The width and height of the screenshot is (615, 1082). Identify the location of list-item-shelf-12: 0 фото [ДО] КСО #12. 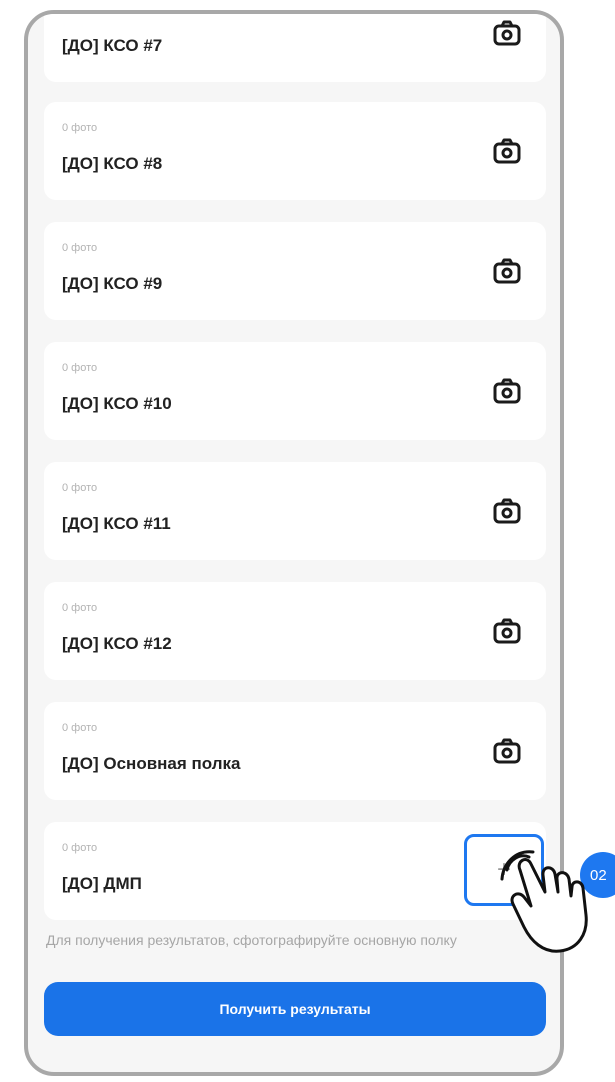
(295, 631).